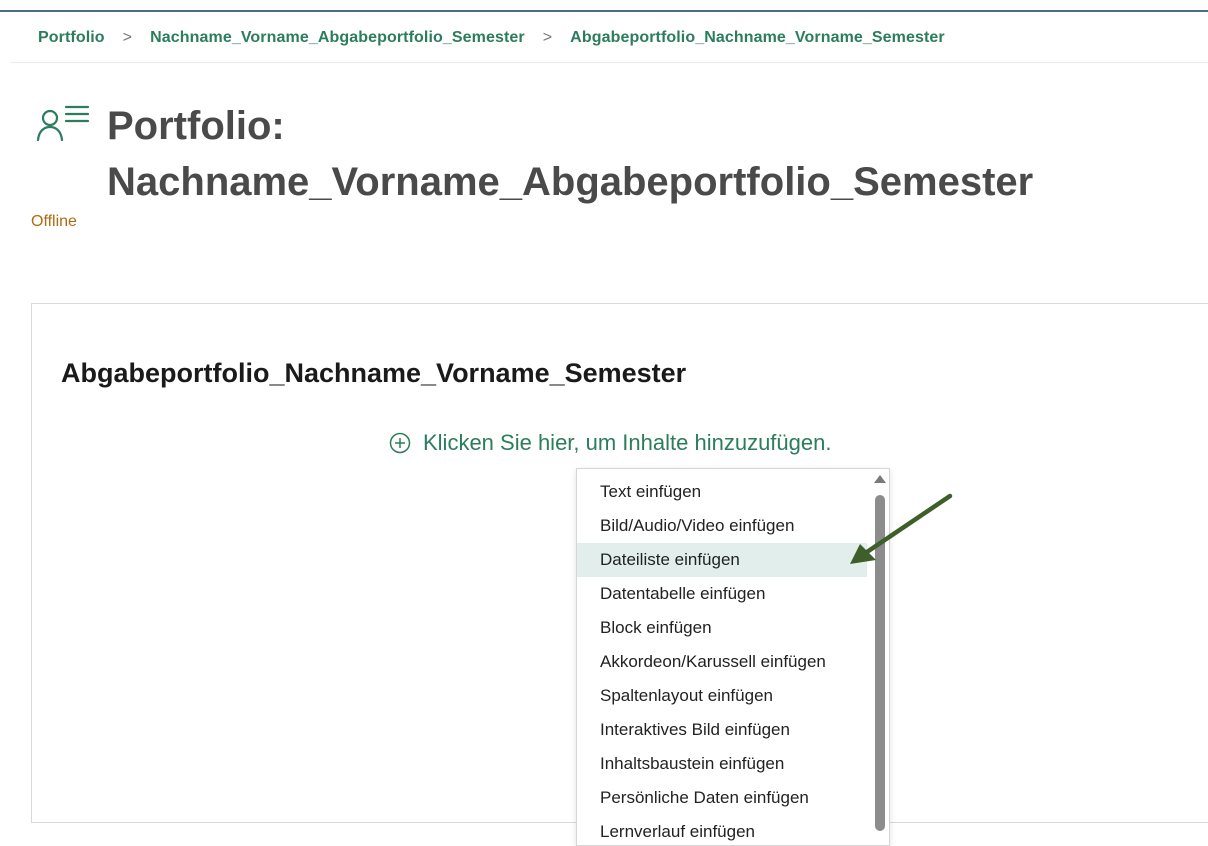  What do you see at coordinates (901, 528) in the screenshot?
I see `annotation-arrow-icon` at bounding box center [901, 528].